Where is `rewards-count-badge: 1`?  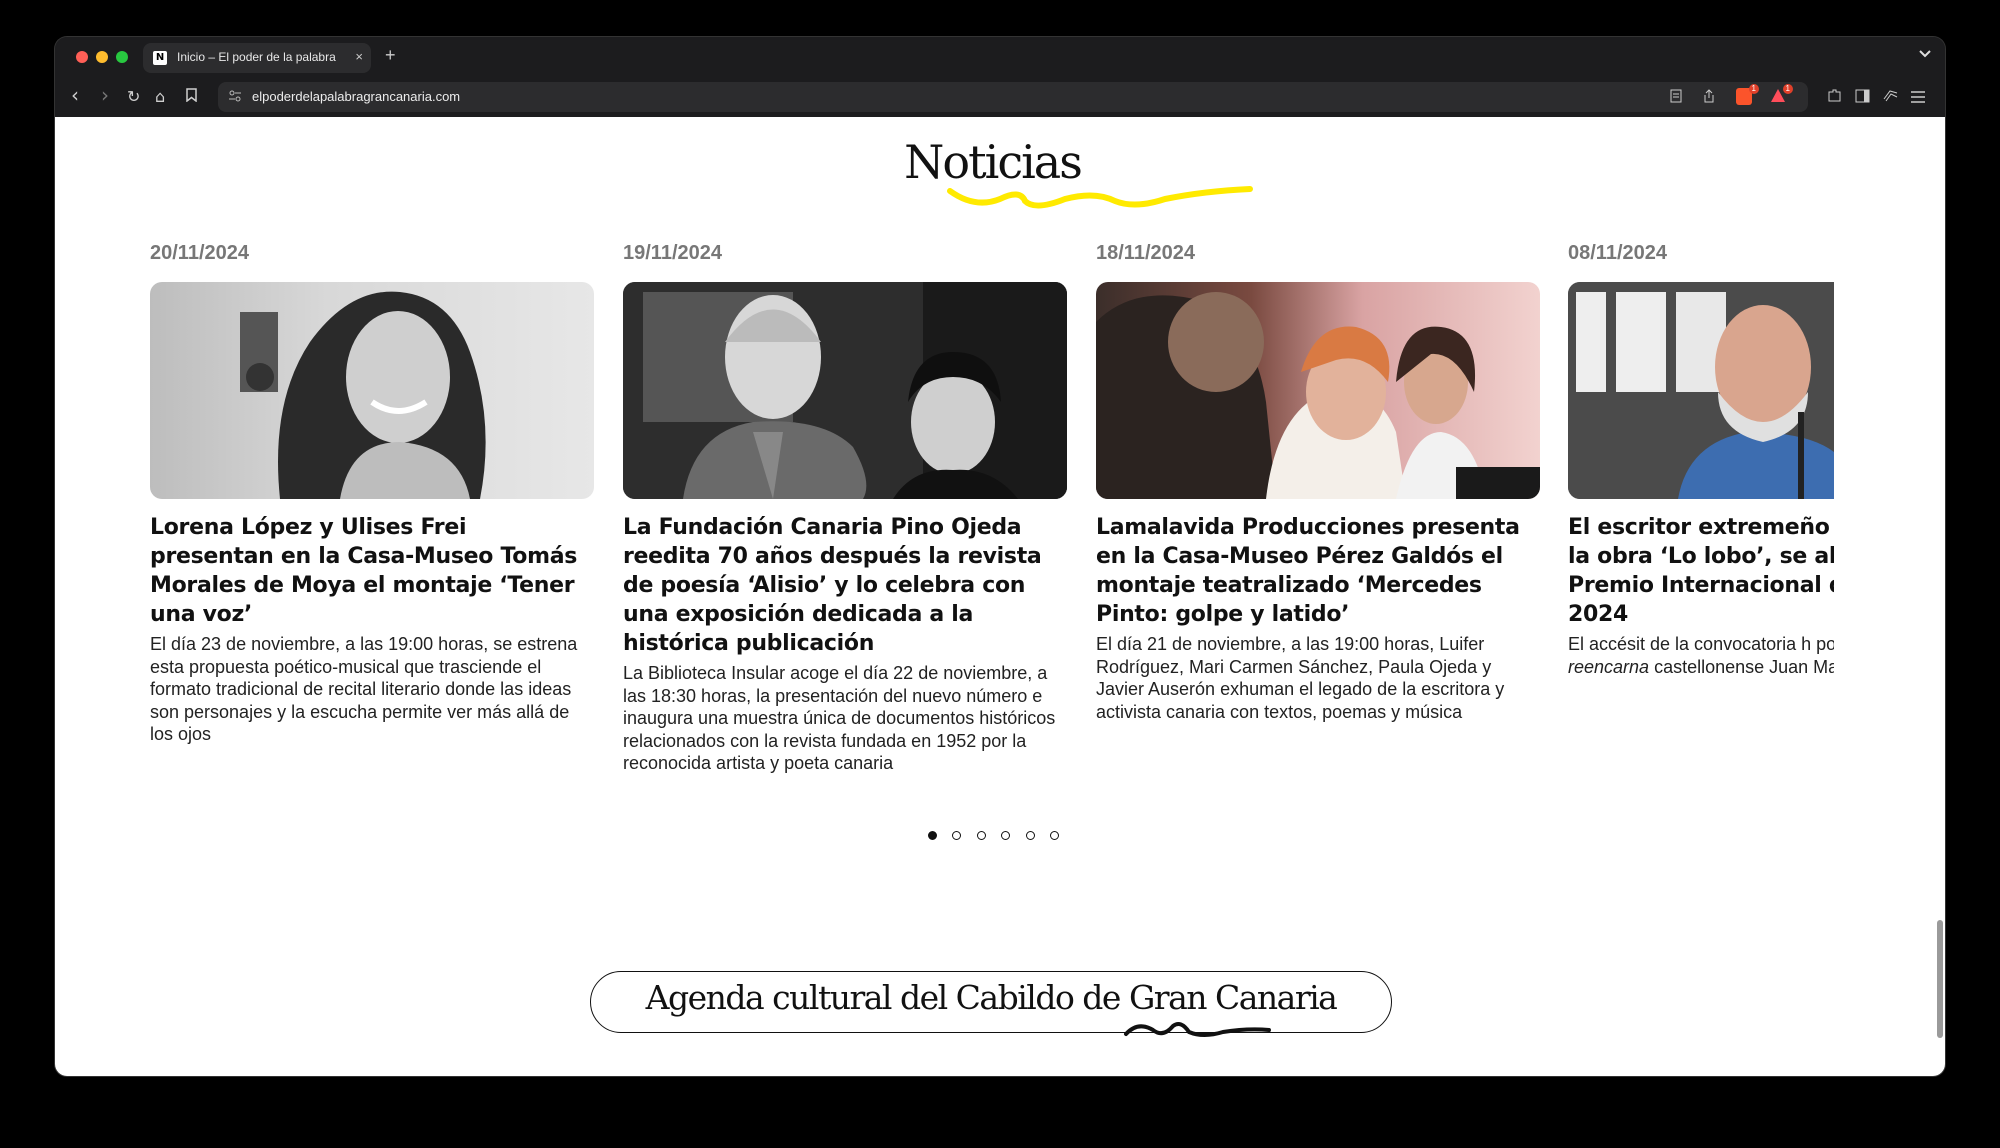 rewards-count-badge: 1 is located at coordinates (1787, 89).